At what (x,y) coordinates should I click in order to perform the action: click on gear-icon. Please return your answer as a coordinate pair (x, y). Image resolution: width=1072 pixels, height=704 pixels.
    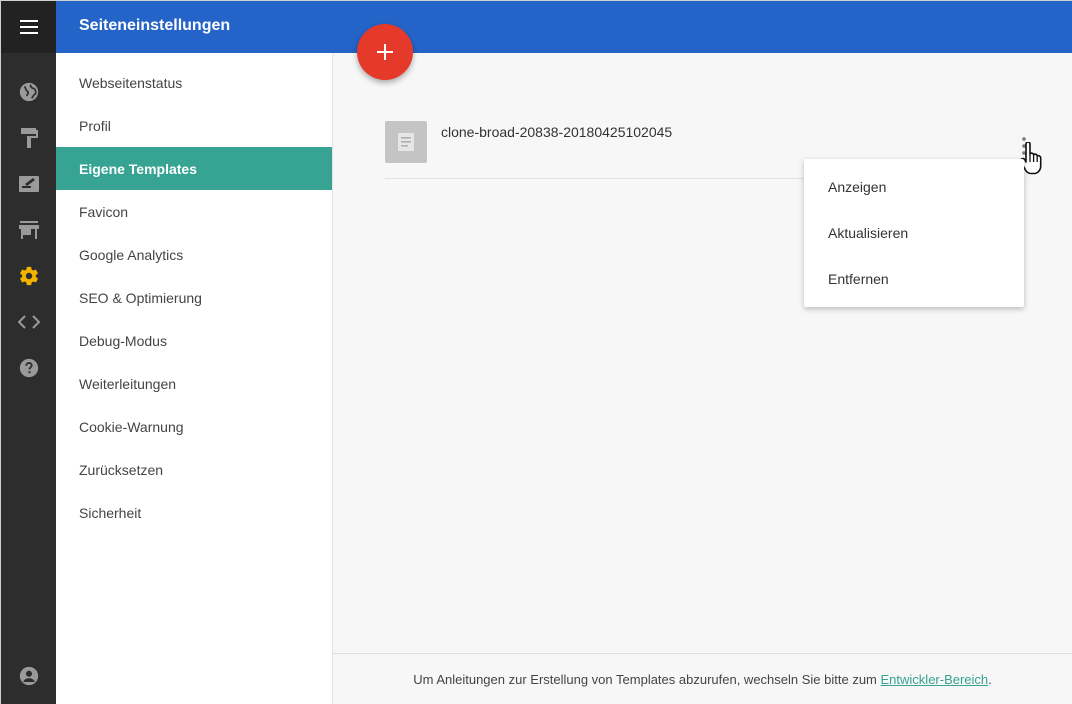
    Looking at the image, I should click on (28, 276).